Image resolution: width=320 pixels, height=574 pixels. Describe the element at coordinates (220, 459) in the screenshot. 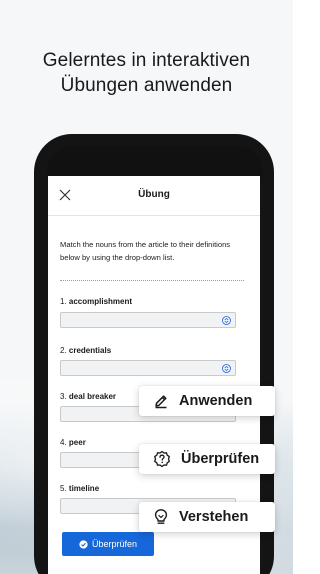

I see `feature-card-label: Überprüfen` at that location.